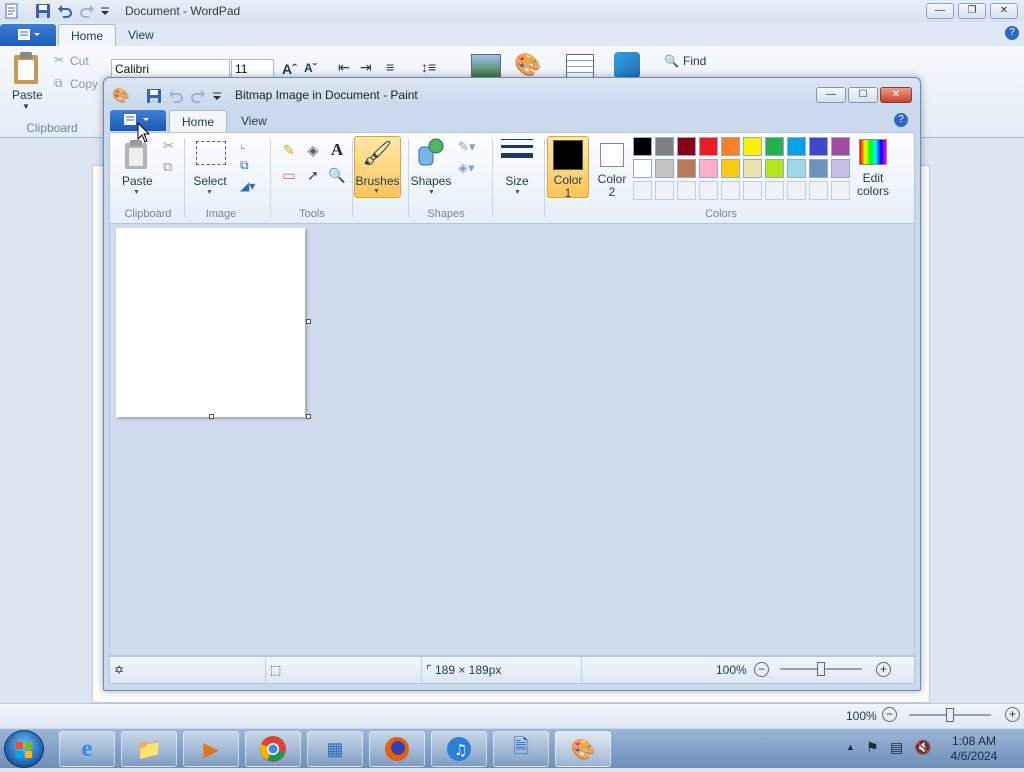 The image size is (1024, 772). I want to click on paint-app-icon: 🎨, so click(120, 95).